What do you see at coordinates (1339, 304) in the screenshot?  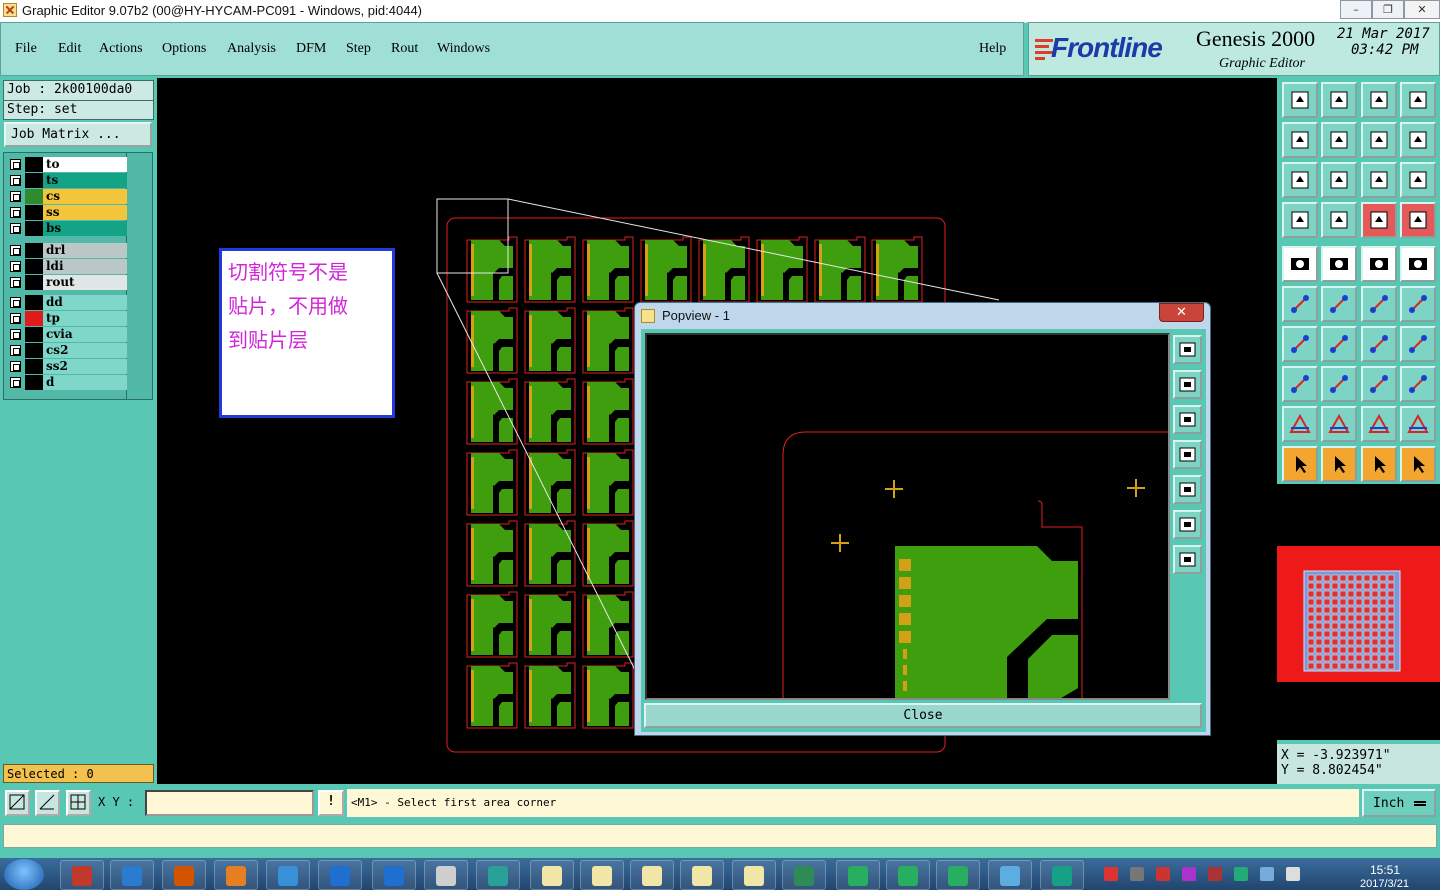 I see `tool-cross` at bounding box center [1339, 304].